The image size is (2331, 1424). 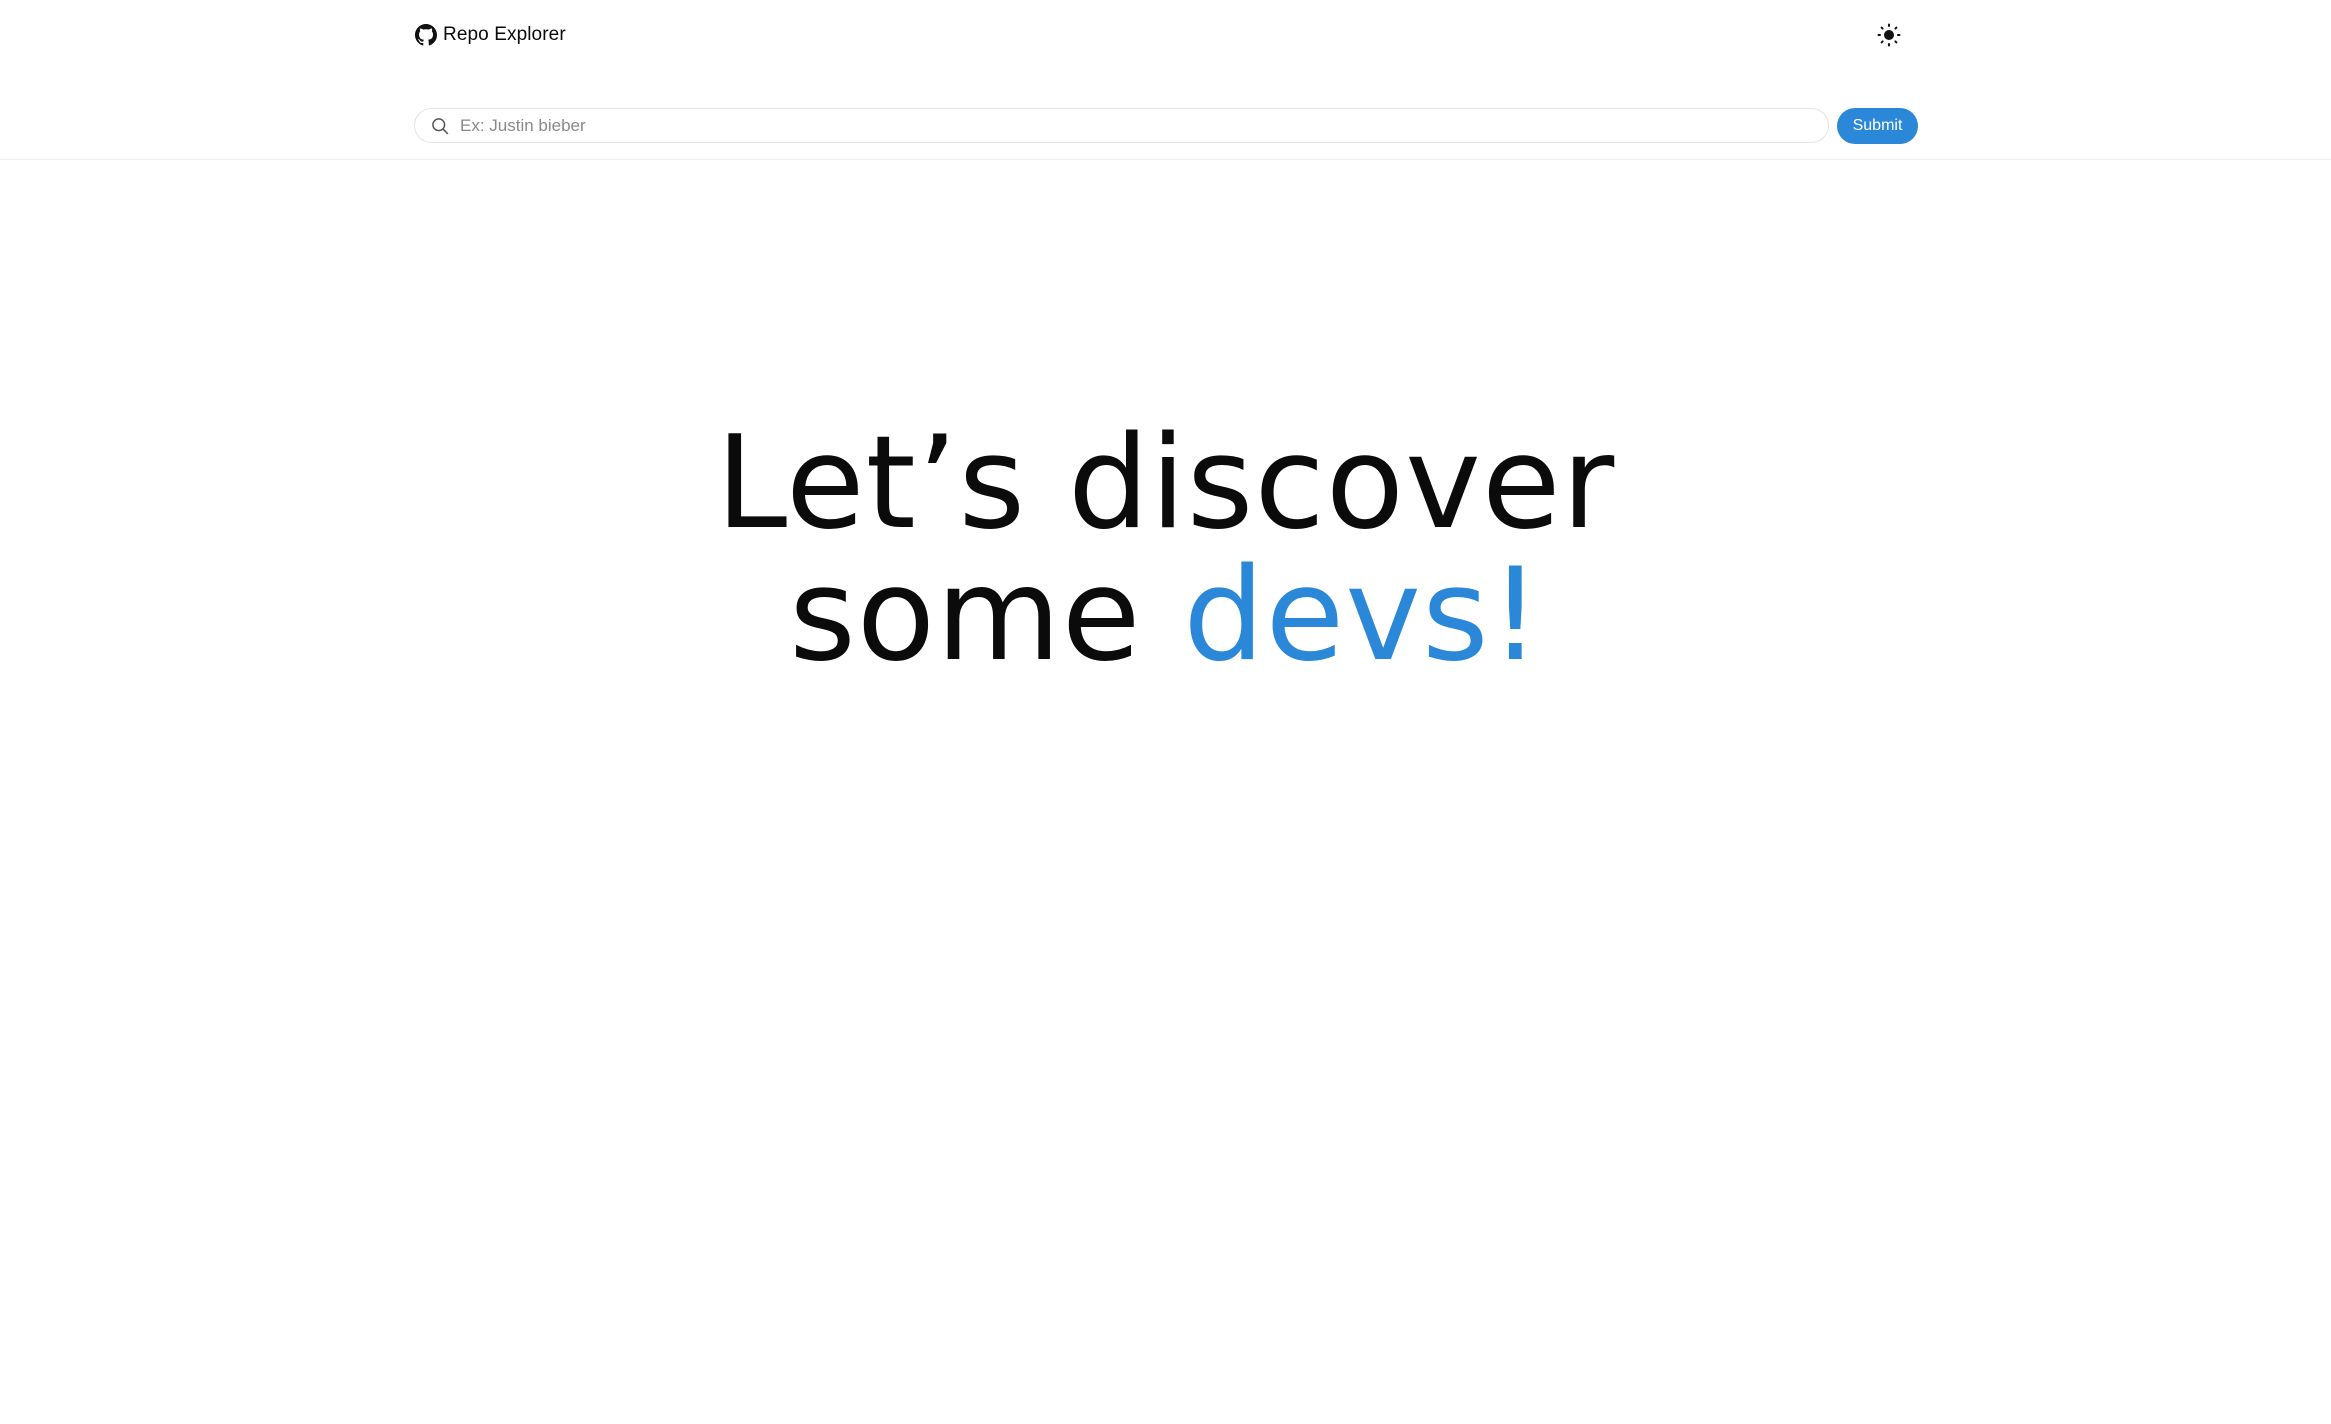 I want to click on hero-line-2-text: some, so click(x=986, y=615).